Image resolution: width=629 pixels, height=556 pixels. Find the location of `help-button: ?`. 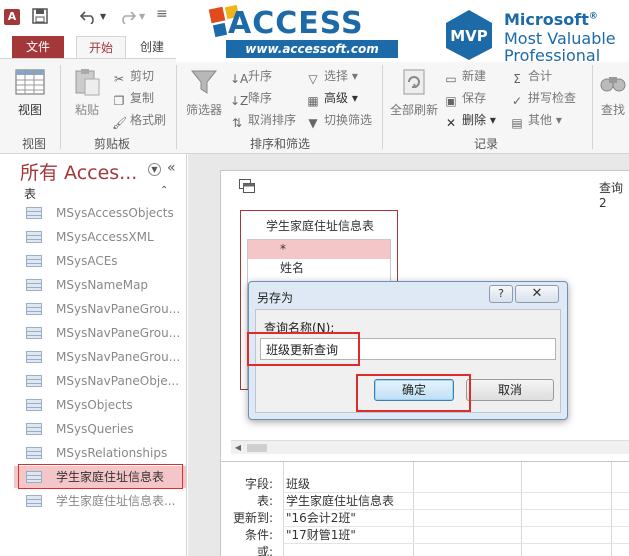

help-button: ? is located at coordinates (501, 294).